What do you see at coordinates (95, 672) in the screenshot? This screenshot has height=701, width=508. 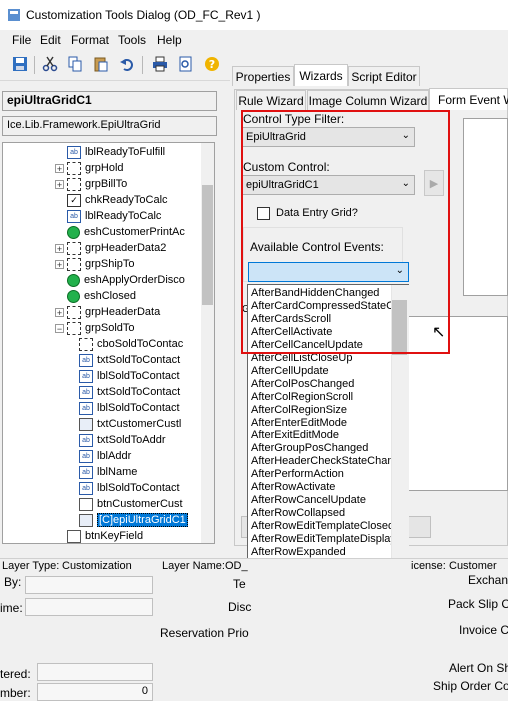 I see `entered-field` at bounding box center [95, 672].